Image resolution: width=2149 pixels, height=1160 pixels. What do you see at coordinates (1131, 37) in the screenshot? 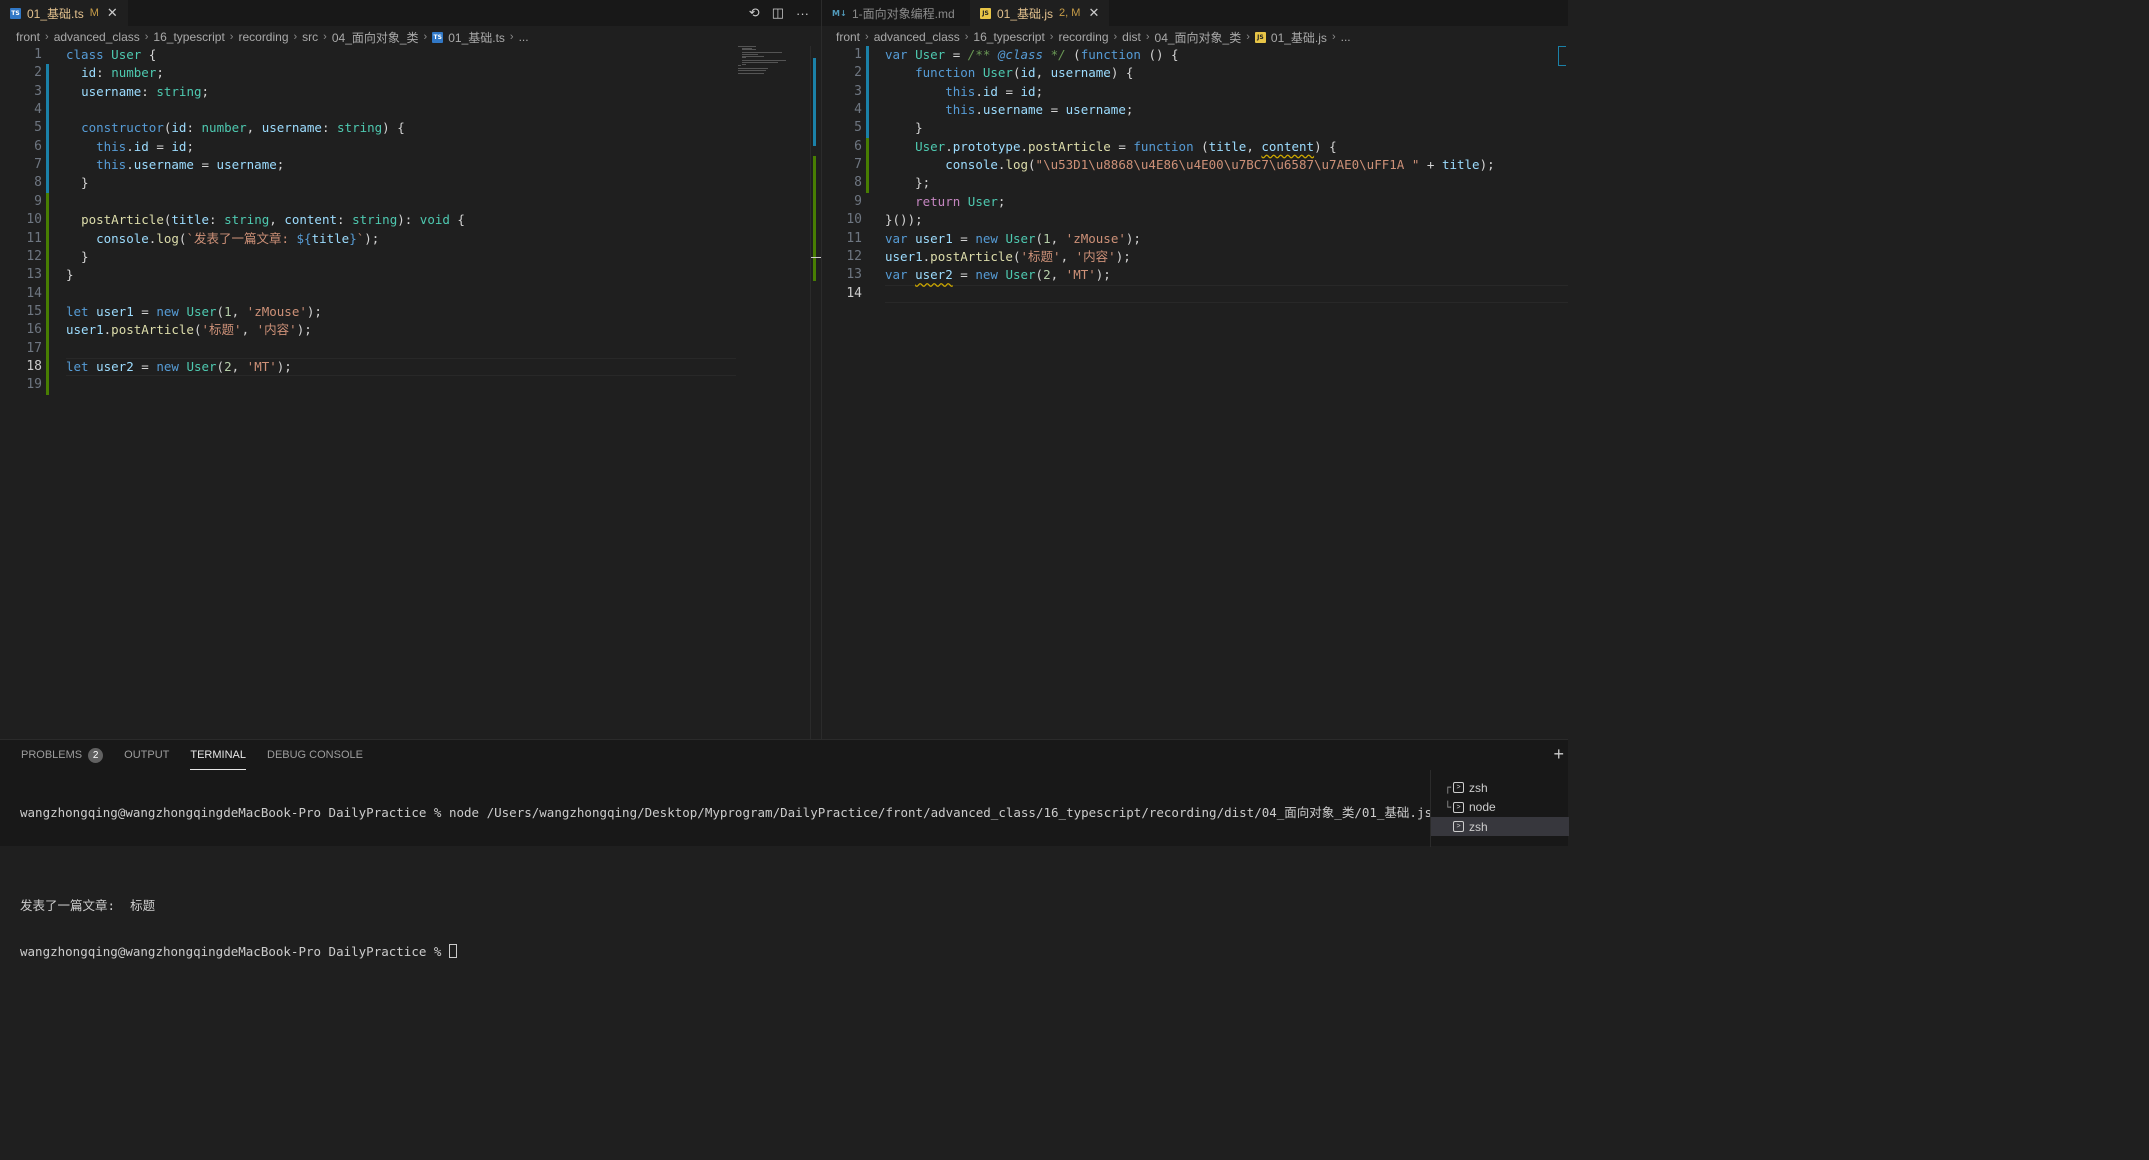
I see `breadcrumb-item: dist` at bounding box center [1131, 37].